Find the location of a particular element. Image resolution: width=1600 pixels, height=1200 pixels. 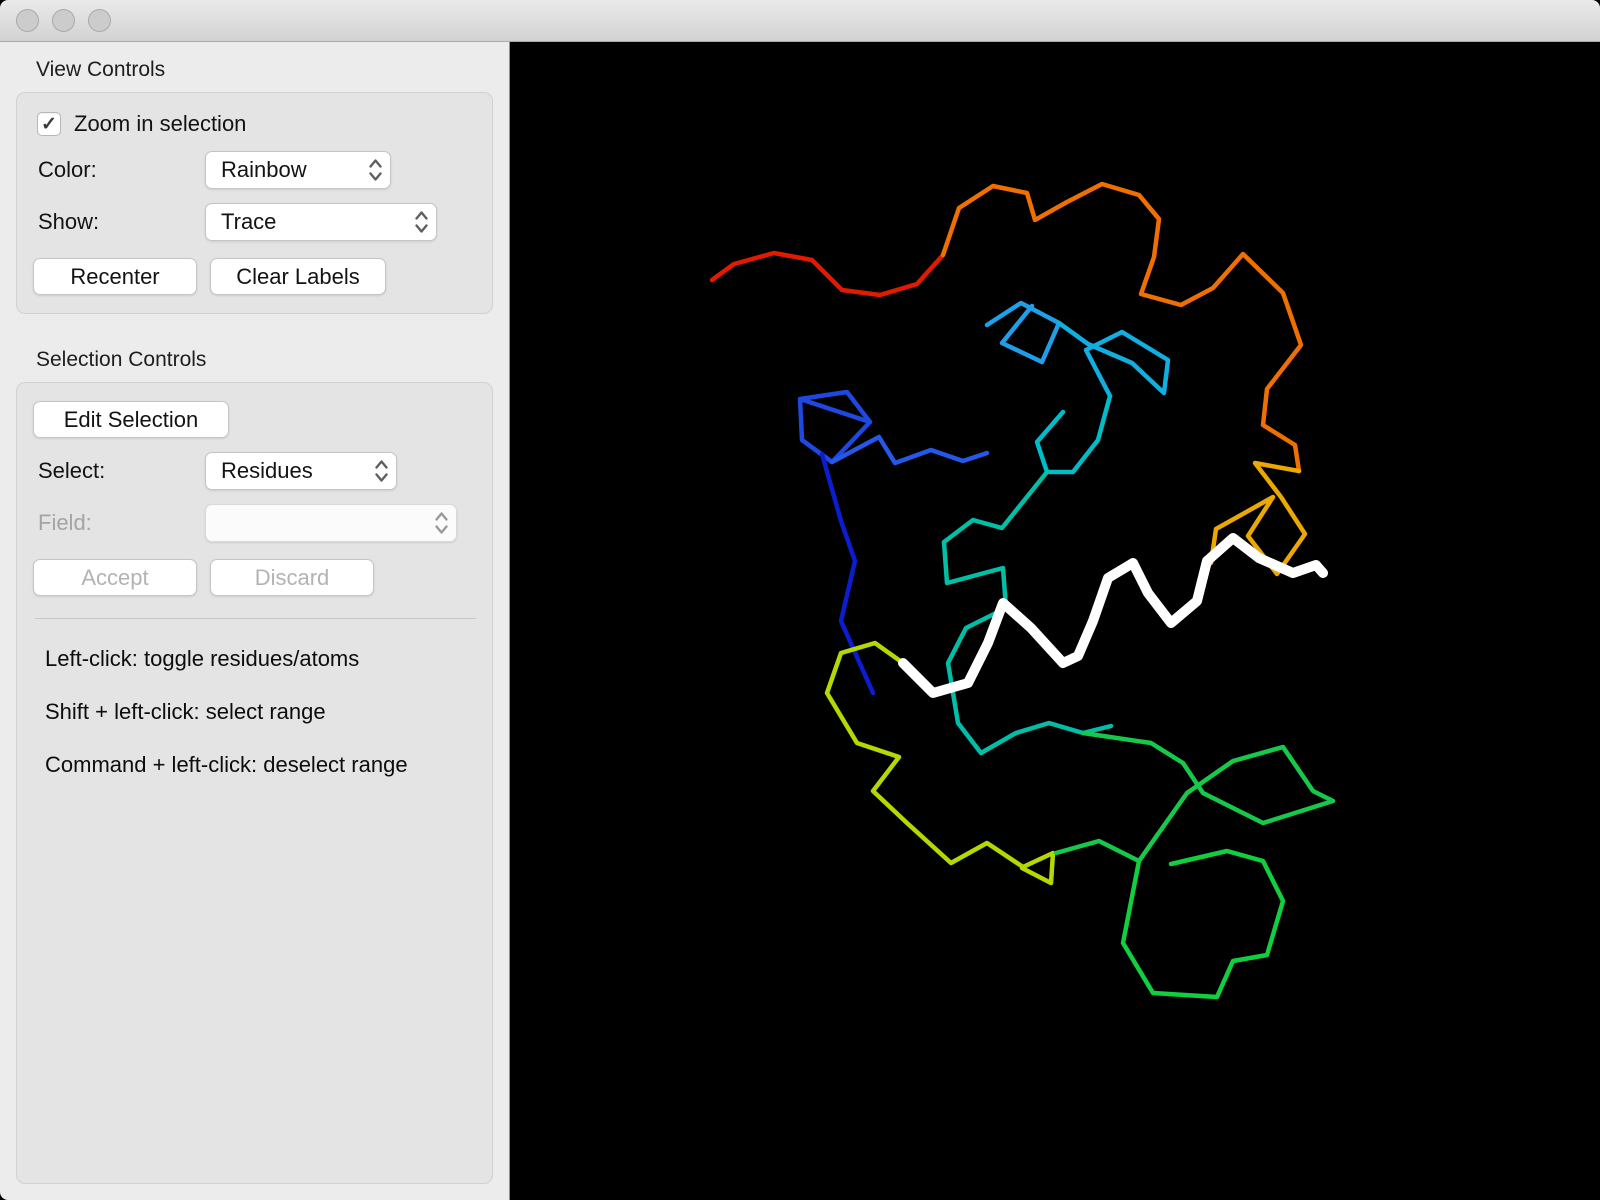

help-line-command-click: Command + left-click: deselect range is located at coordinates (226, 764).